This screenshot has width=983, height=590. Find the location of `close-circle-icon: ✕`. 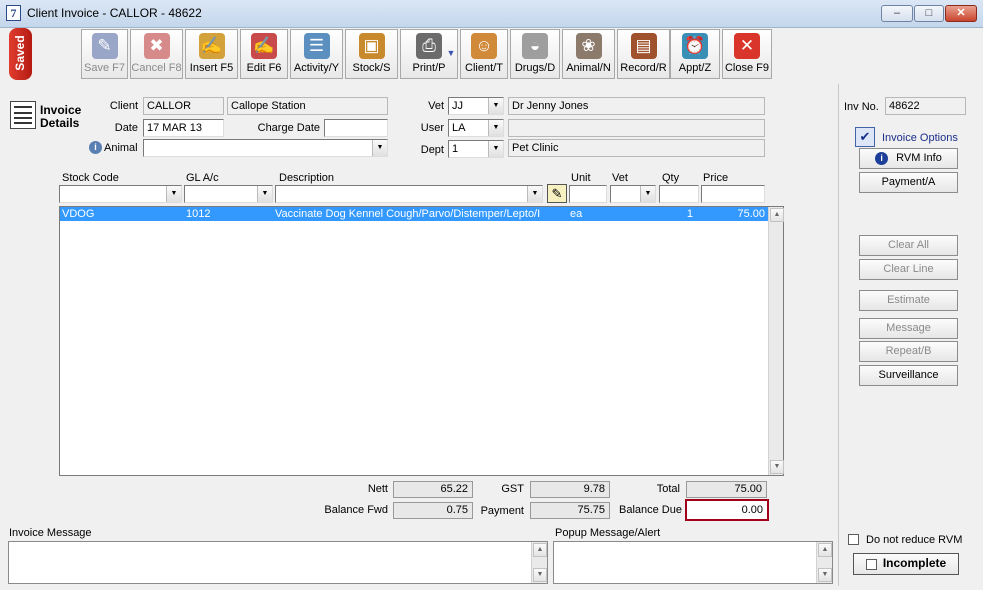

close-circle-icon: ✕ is located at coordinates (747, 46).